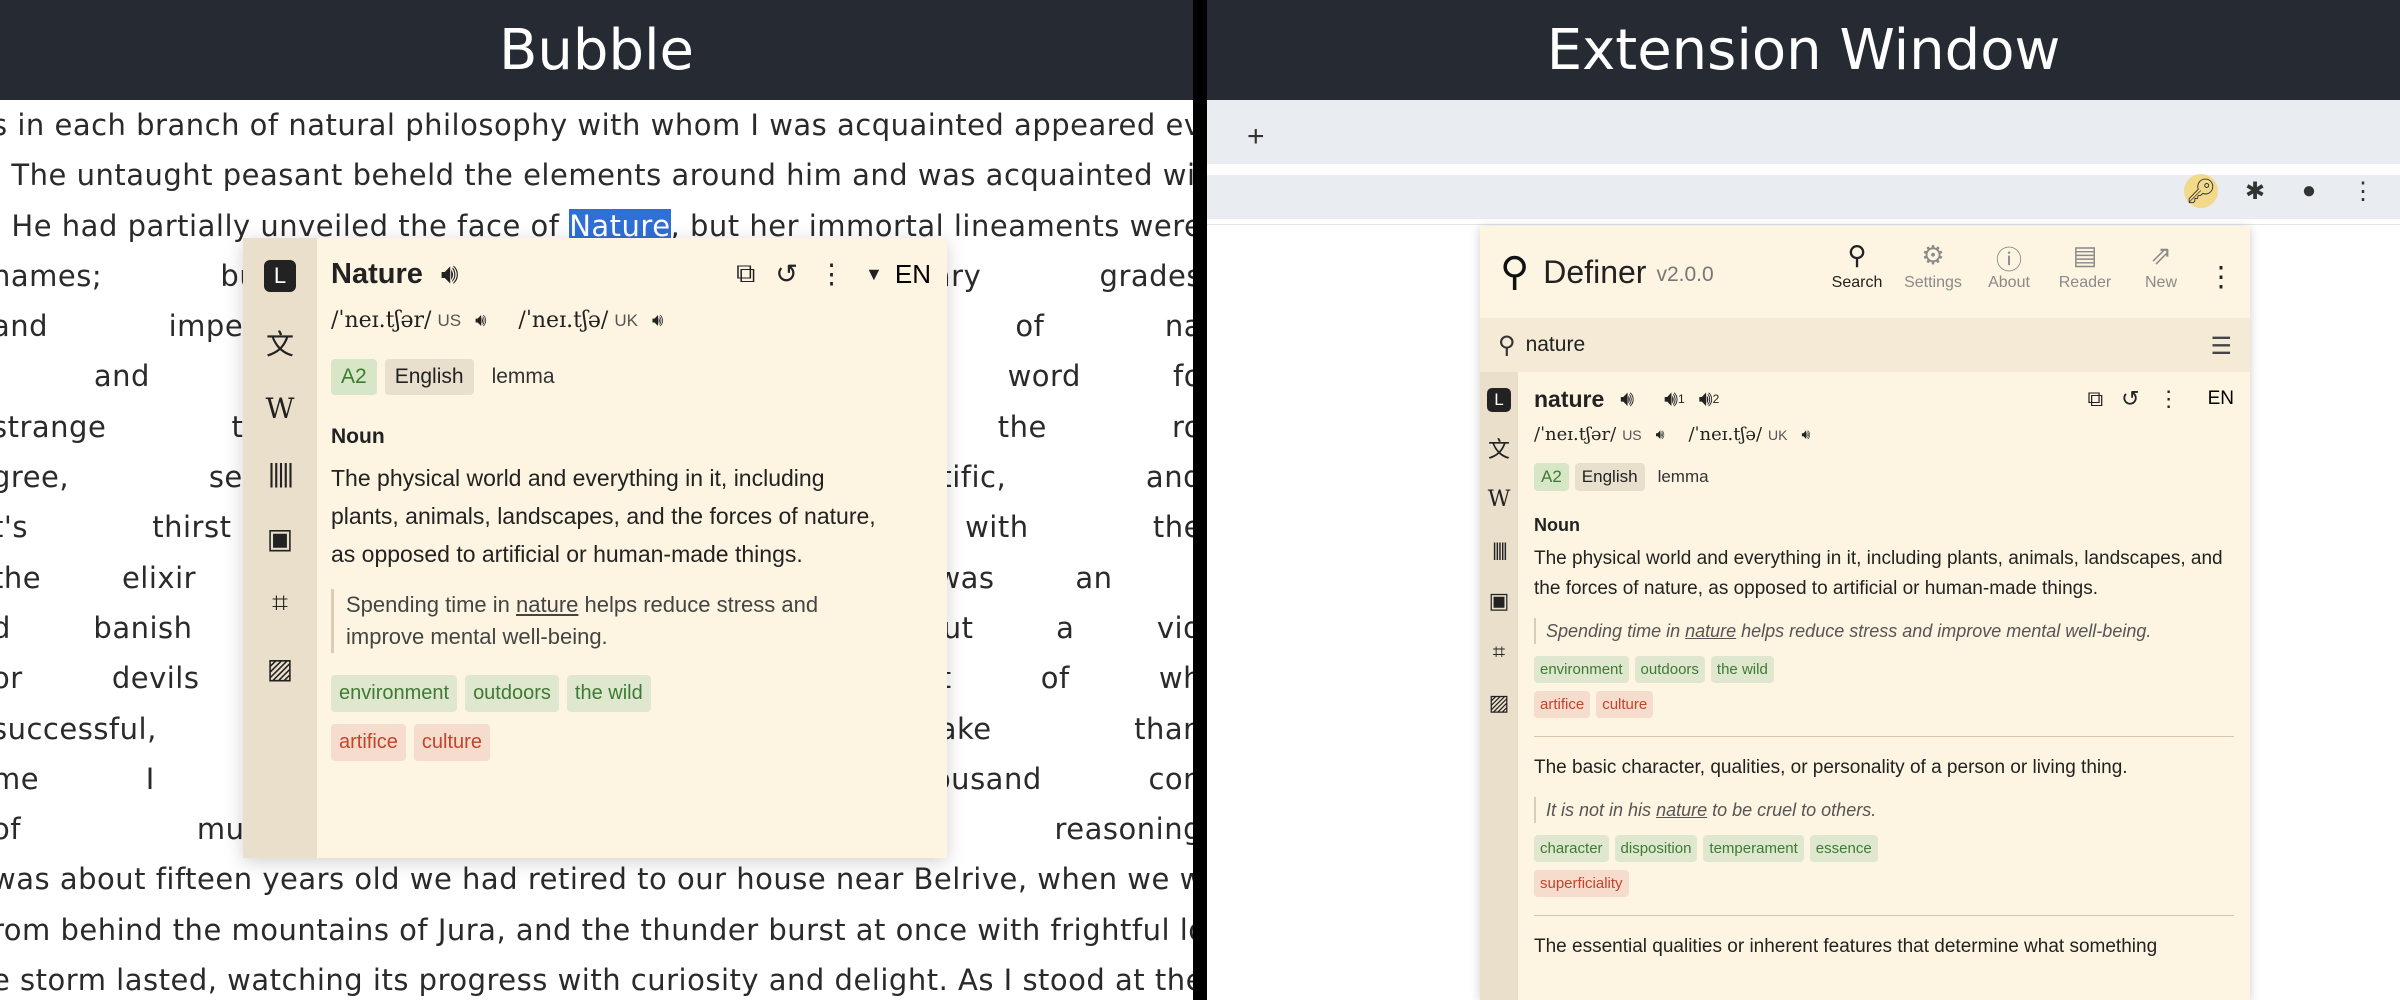 Image resolution: width=2400 pixels, height=1000 pixels. I want to click on popup-more-icon: ⋮, so click(2221, 266).